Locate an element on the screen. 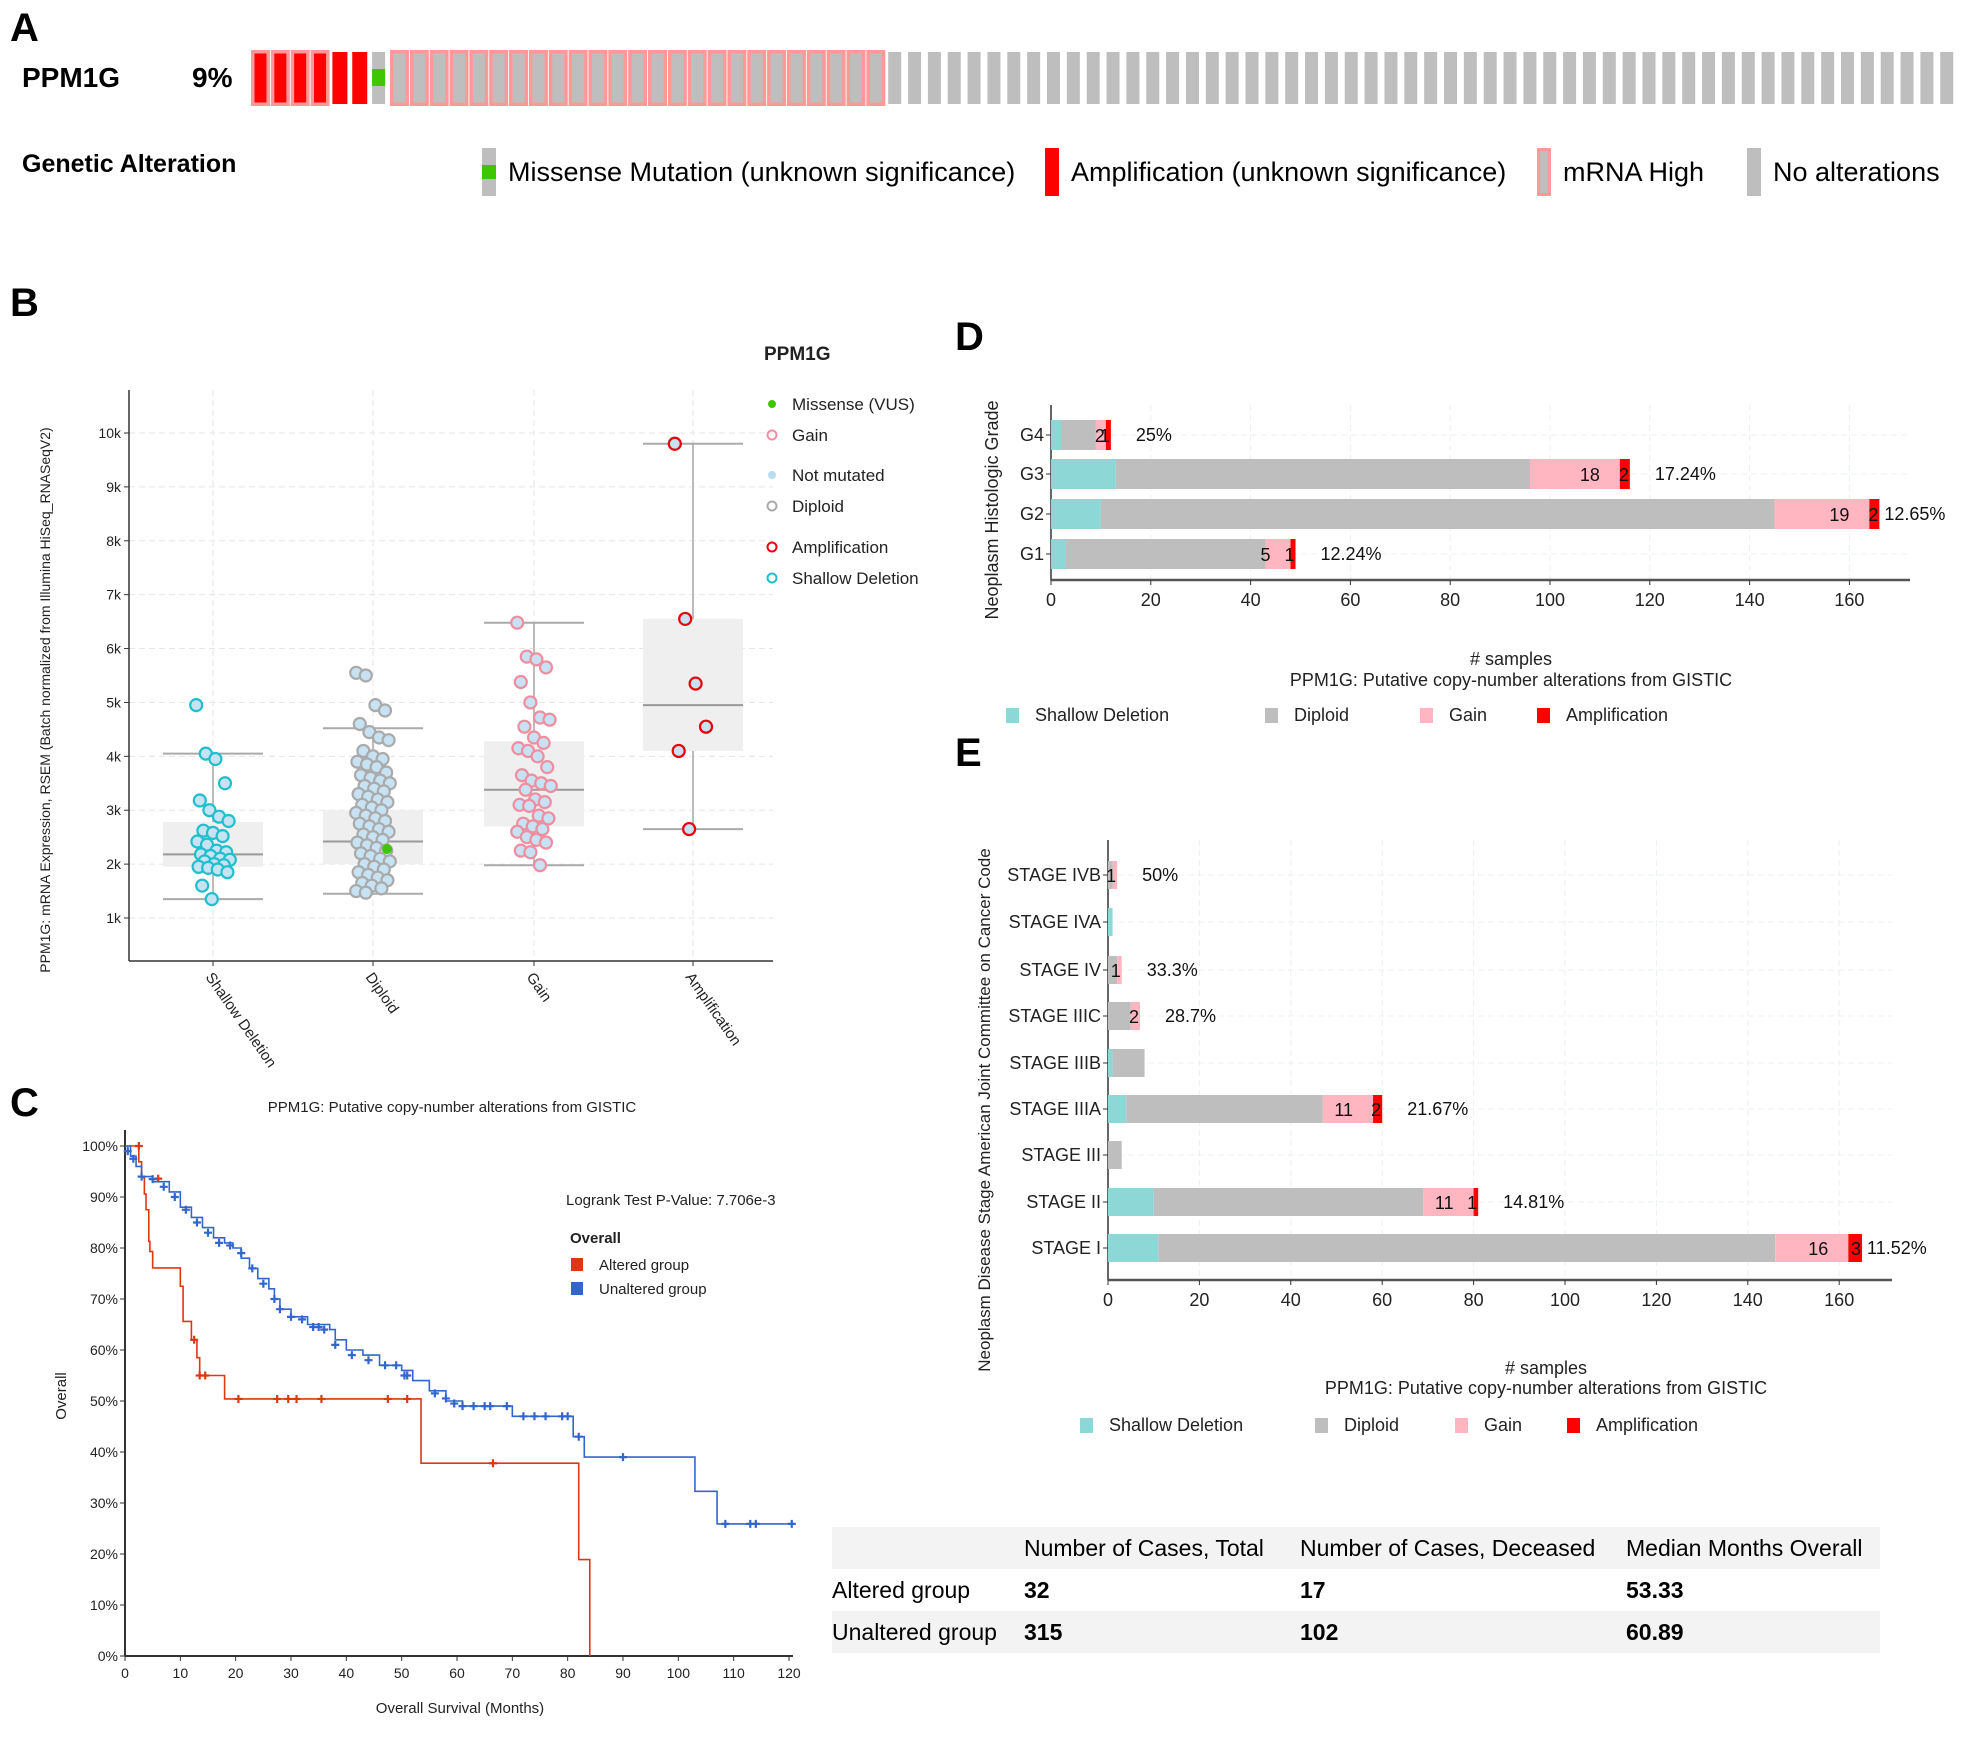 This screenshot has width=1965, height=1744. percent-altered-label: 50% is located at coordinates (1160, 875).